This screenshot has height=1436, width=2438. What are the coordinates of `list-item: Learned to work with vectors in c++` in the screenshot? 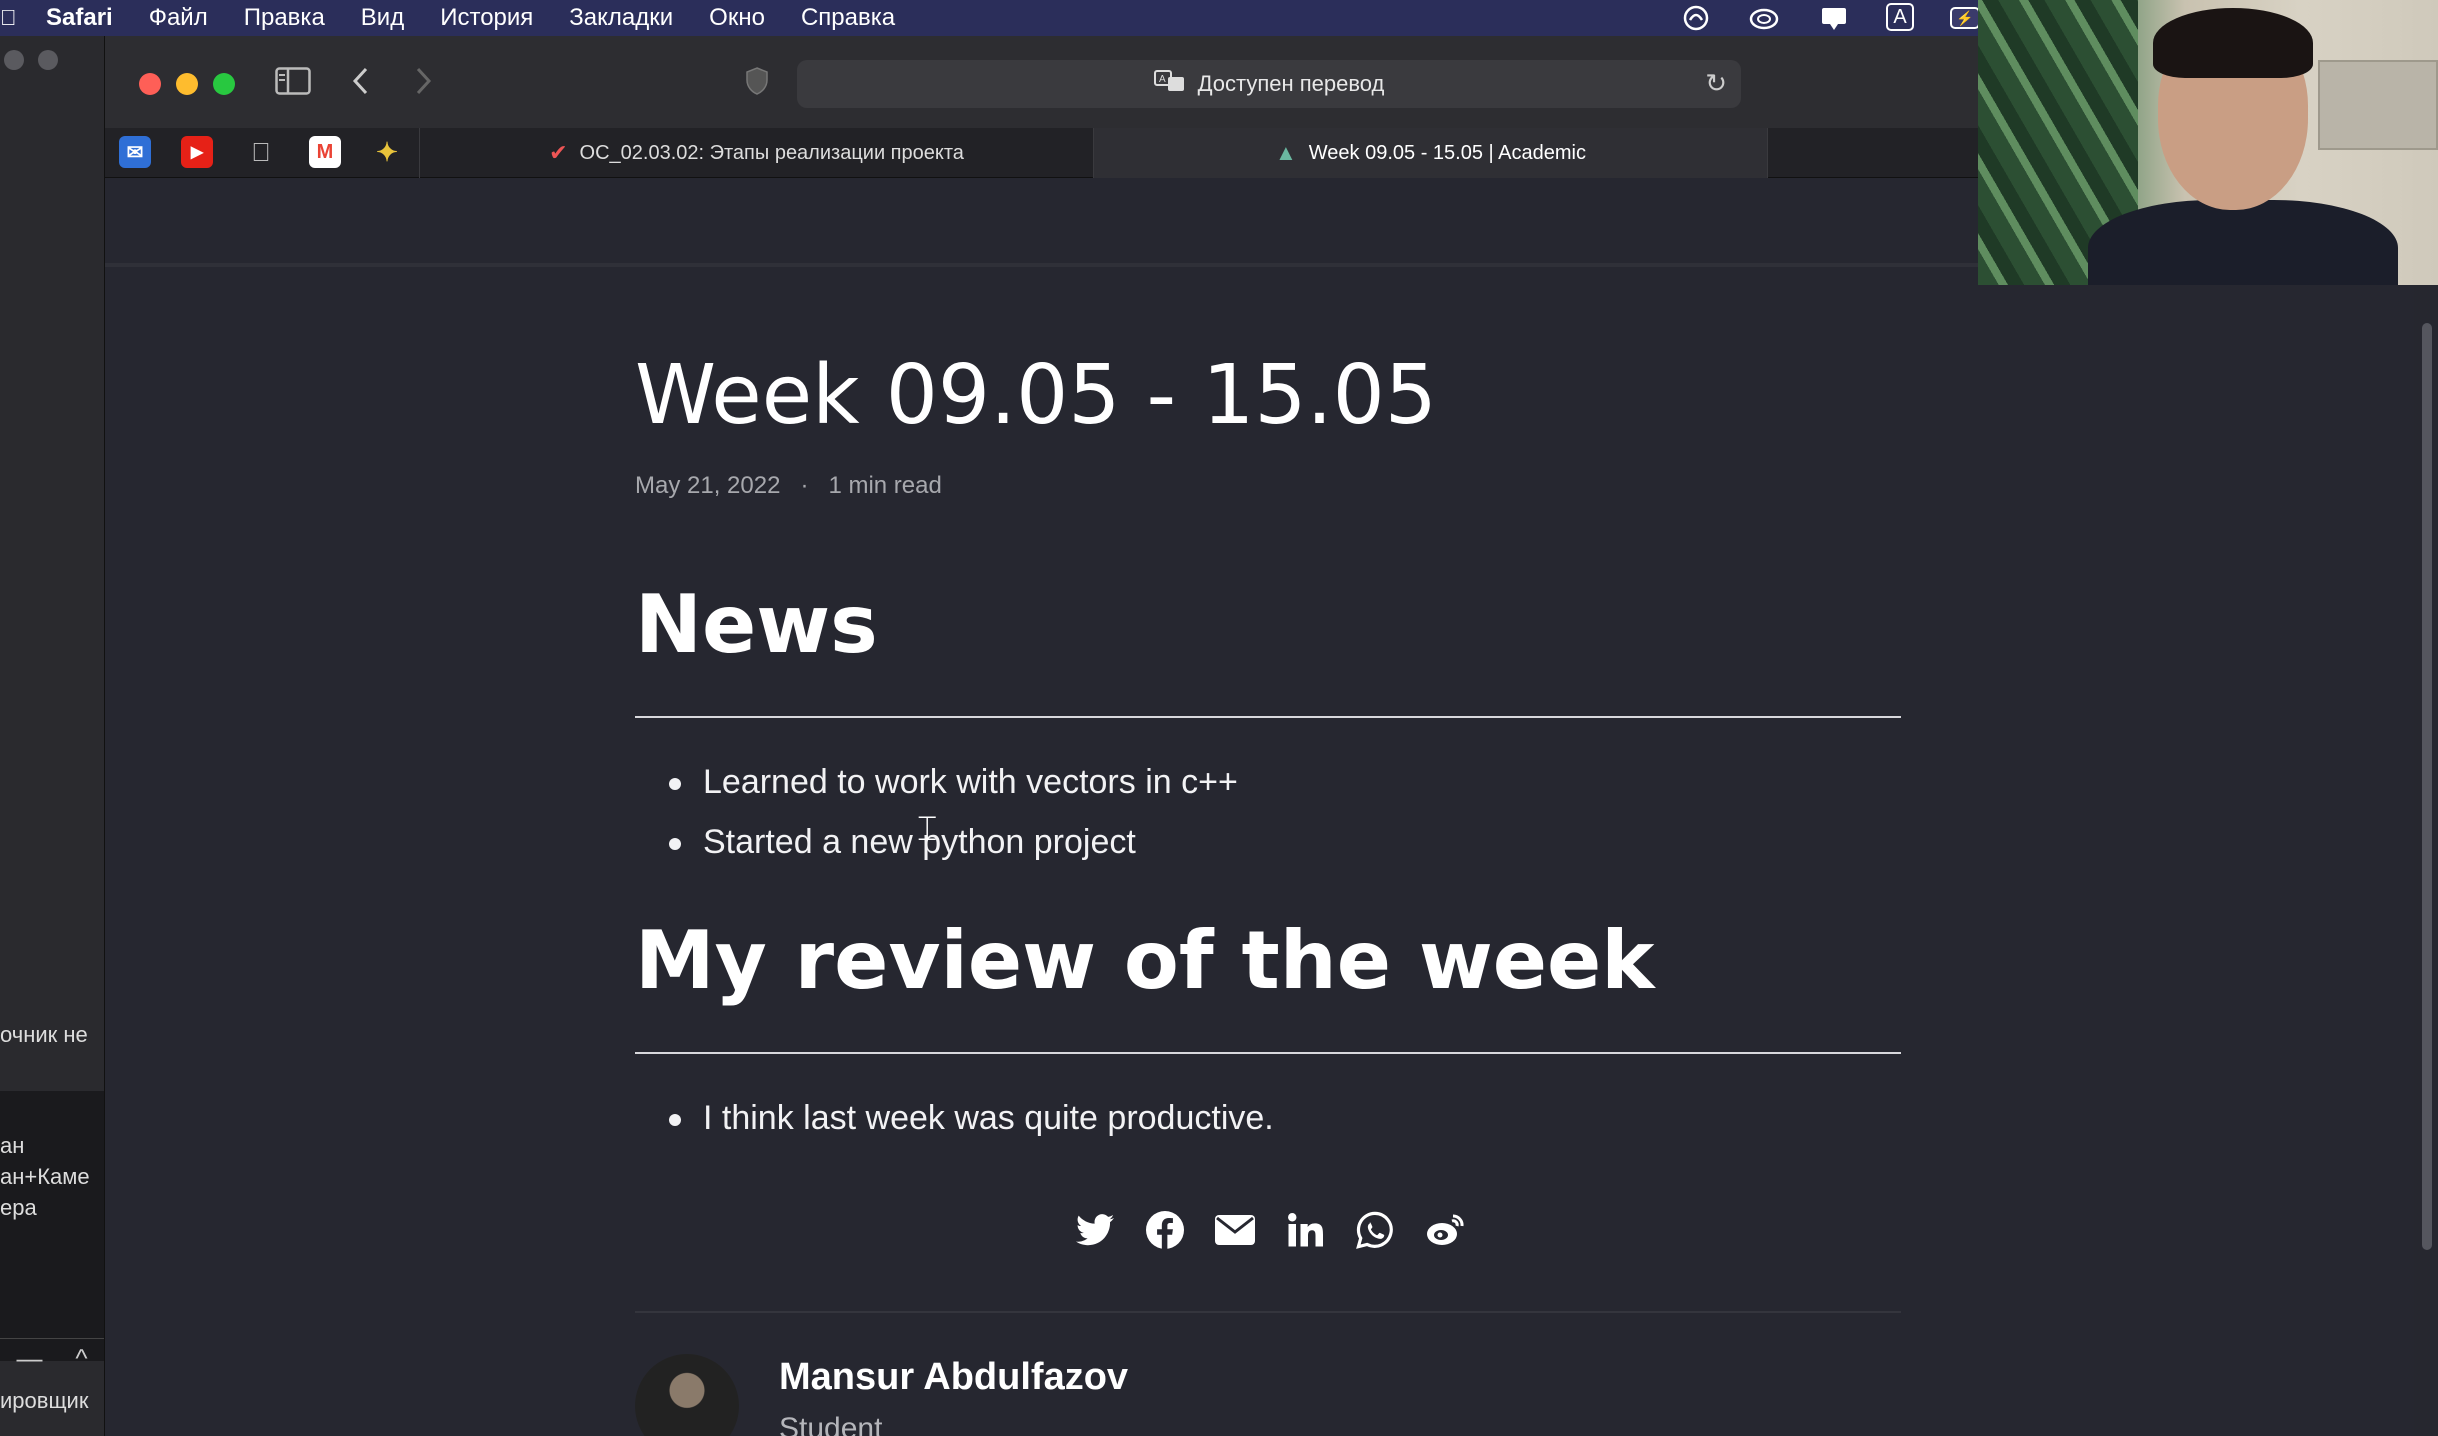 It's located at (953, 782).